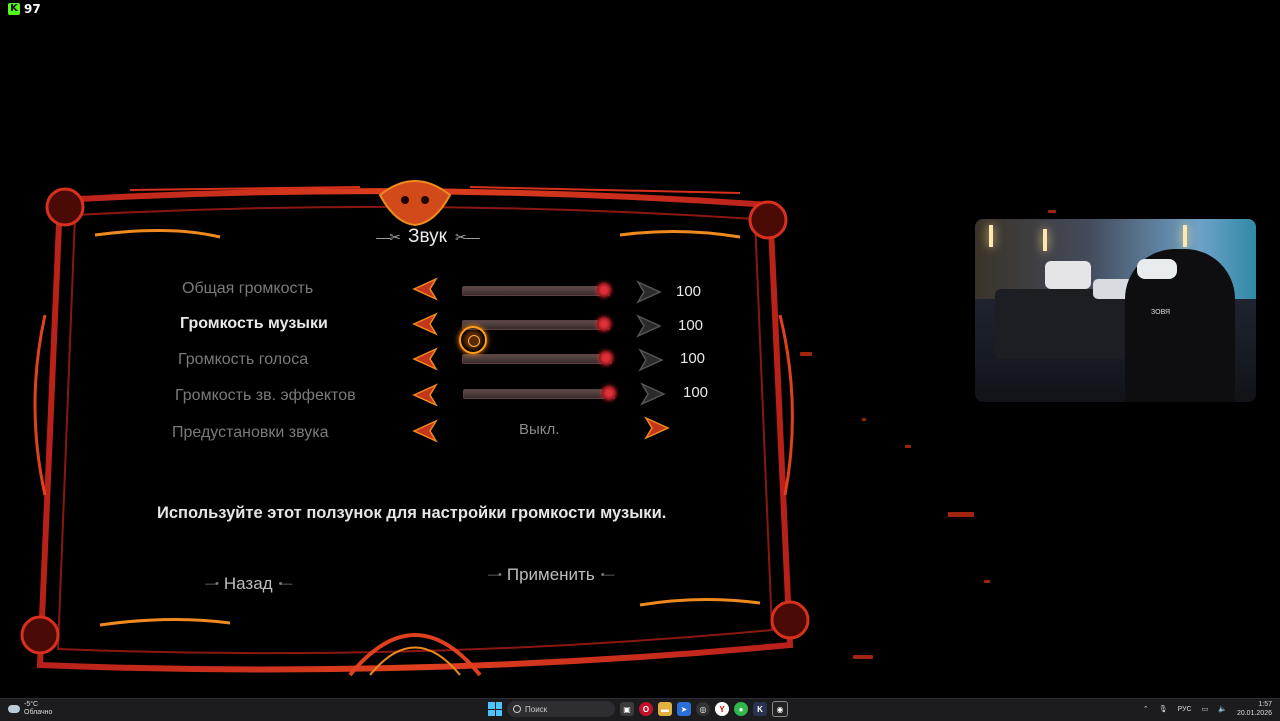  I want to click on taskbar-search: Поиск, so click(561, 709).